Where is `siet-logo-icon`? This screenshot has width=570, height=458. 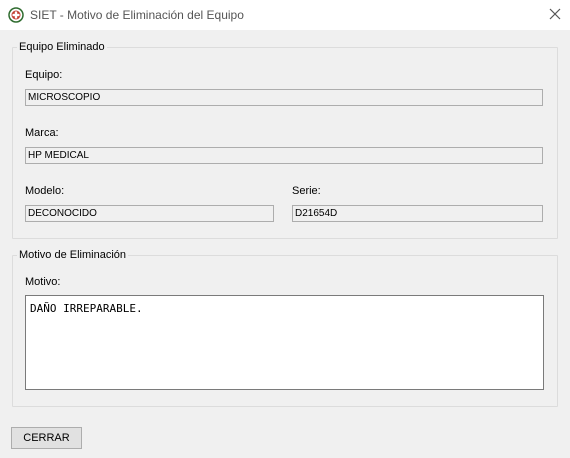 siet-logo-icon is located at coordinates (16, 15).